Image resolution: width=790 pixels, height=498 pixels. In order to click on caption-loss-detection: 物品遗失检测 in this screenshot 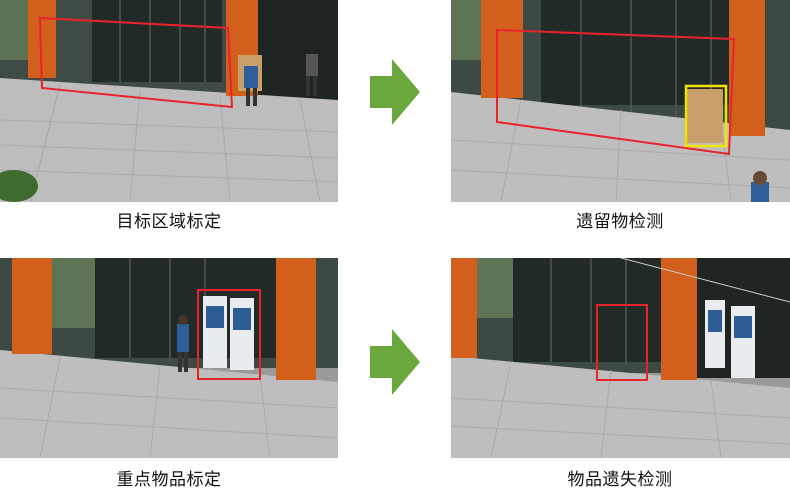, I will do `click(620, 480)`.